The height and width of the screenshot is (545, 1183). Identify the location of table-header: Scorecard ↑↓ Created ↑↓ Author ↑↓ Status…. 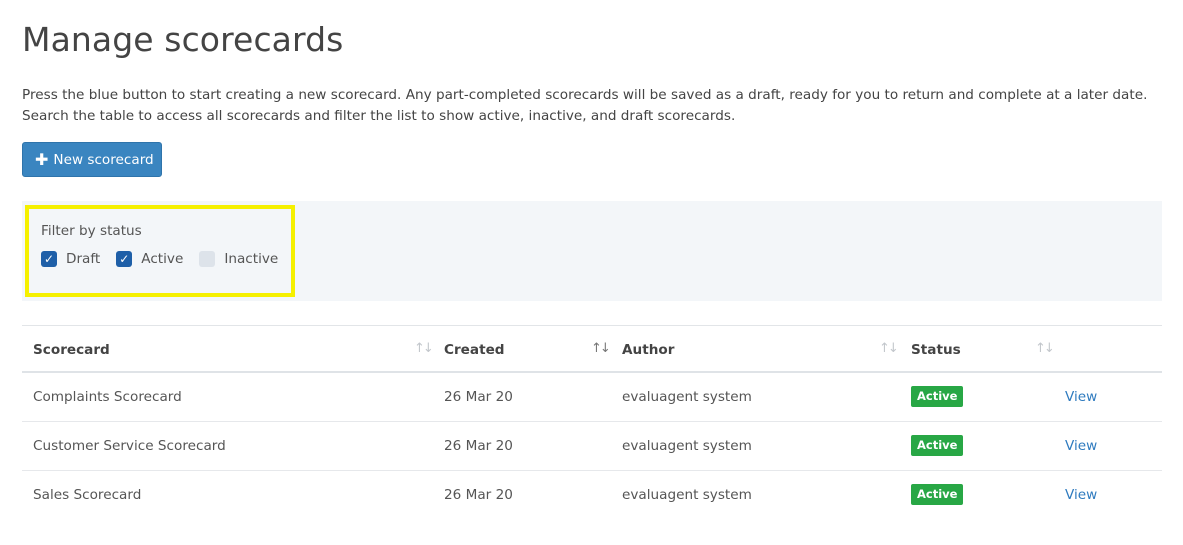
(592, 349).